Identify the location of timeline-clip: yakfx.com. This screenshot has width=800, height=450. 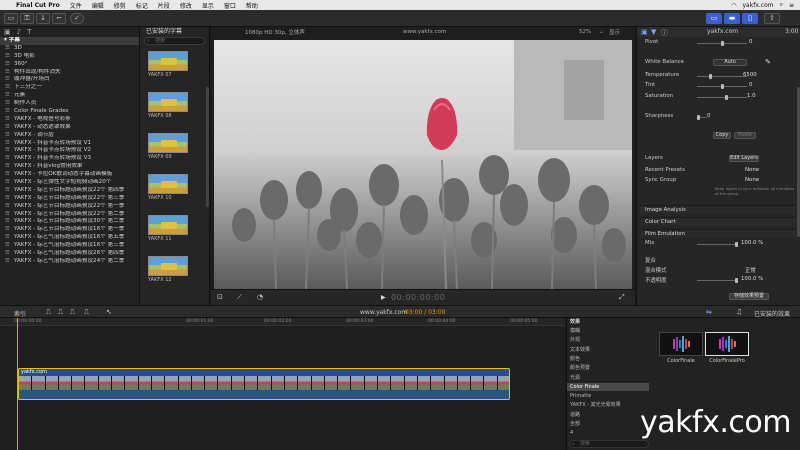
(264, 384).